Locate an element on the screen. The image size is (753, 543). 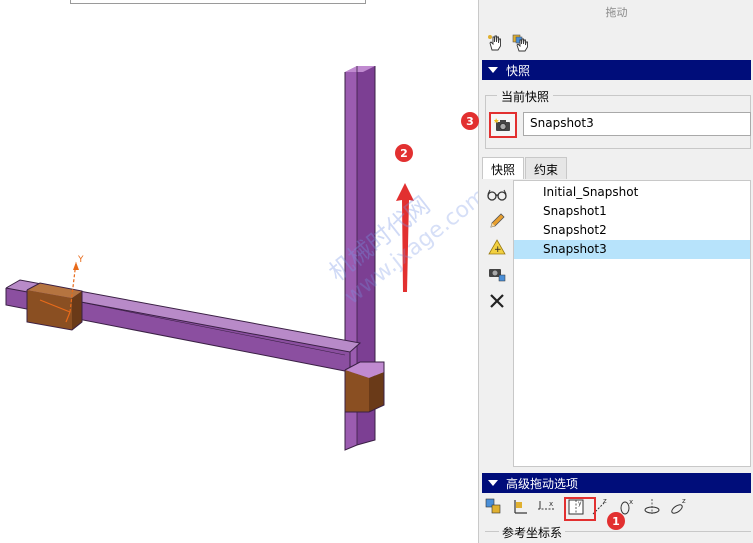
delete-x-icon is located at coordinates (497, 301).